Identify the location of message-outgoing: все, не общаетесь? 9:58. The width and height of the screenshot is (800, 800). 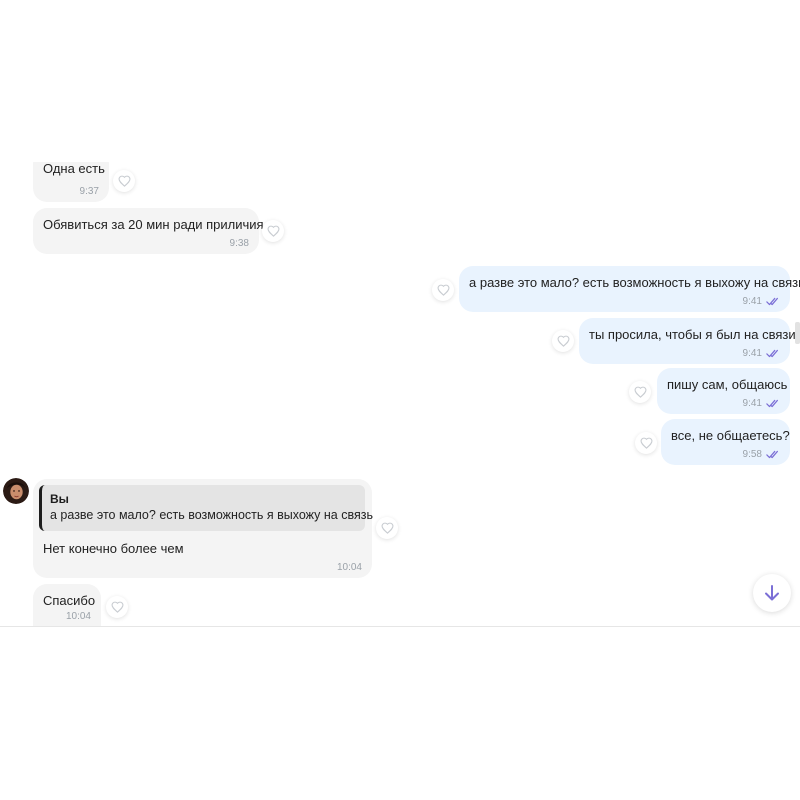
(725, 442).